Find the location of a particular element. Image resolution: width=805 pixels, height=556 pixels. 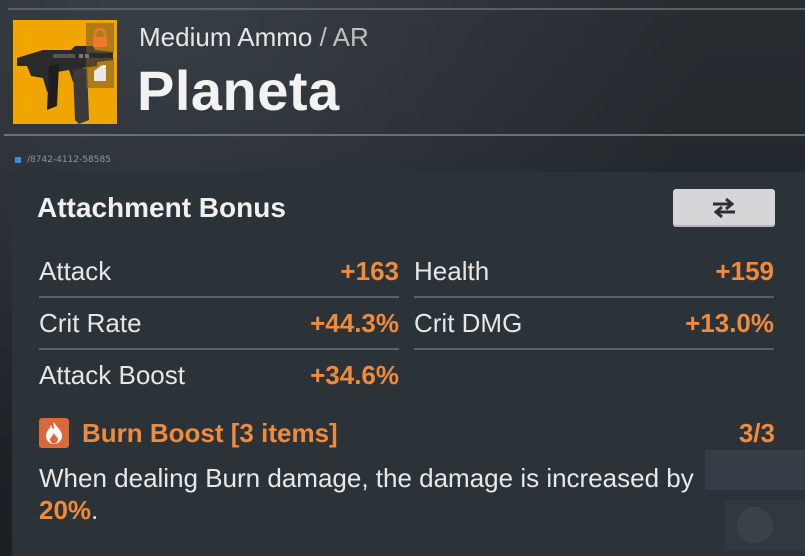

panel-title: Attachment Bonus is located at coordinates (161, 207).